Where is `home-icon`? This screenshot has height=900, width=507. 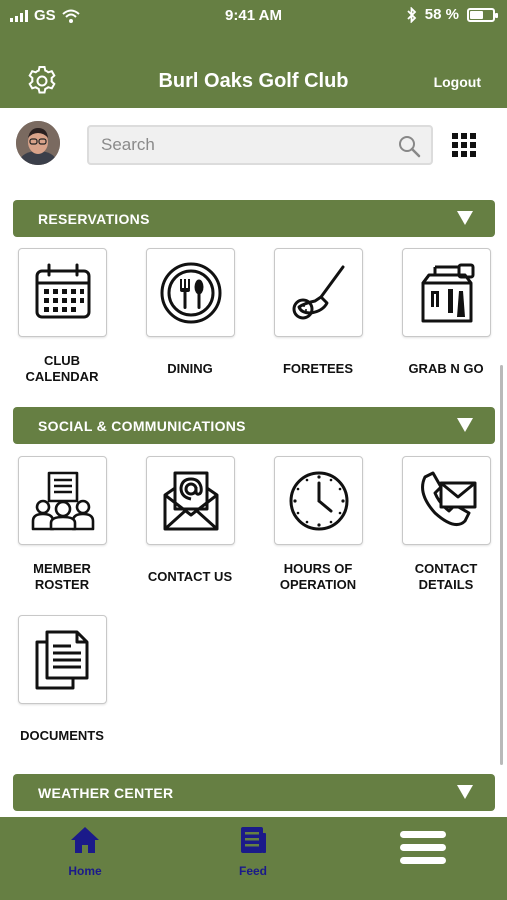
home-icon is located at coordinates (85, 840).